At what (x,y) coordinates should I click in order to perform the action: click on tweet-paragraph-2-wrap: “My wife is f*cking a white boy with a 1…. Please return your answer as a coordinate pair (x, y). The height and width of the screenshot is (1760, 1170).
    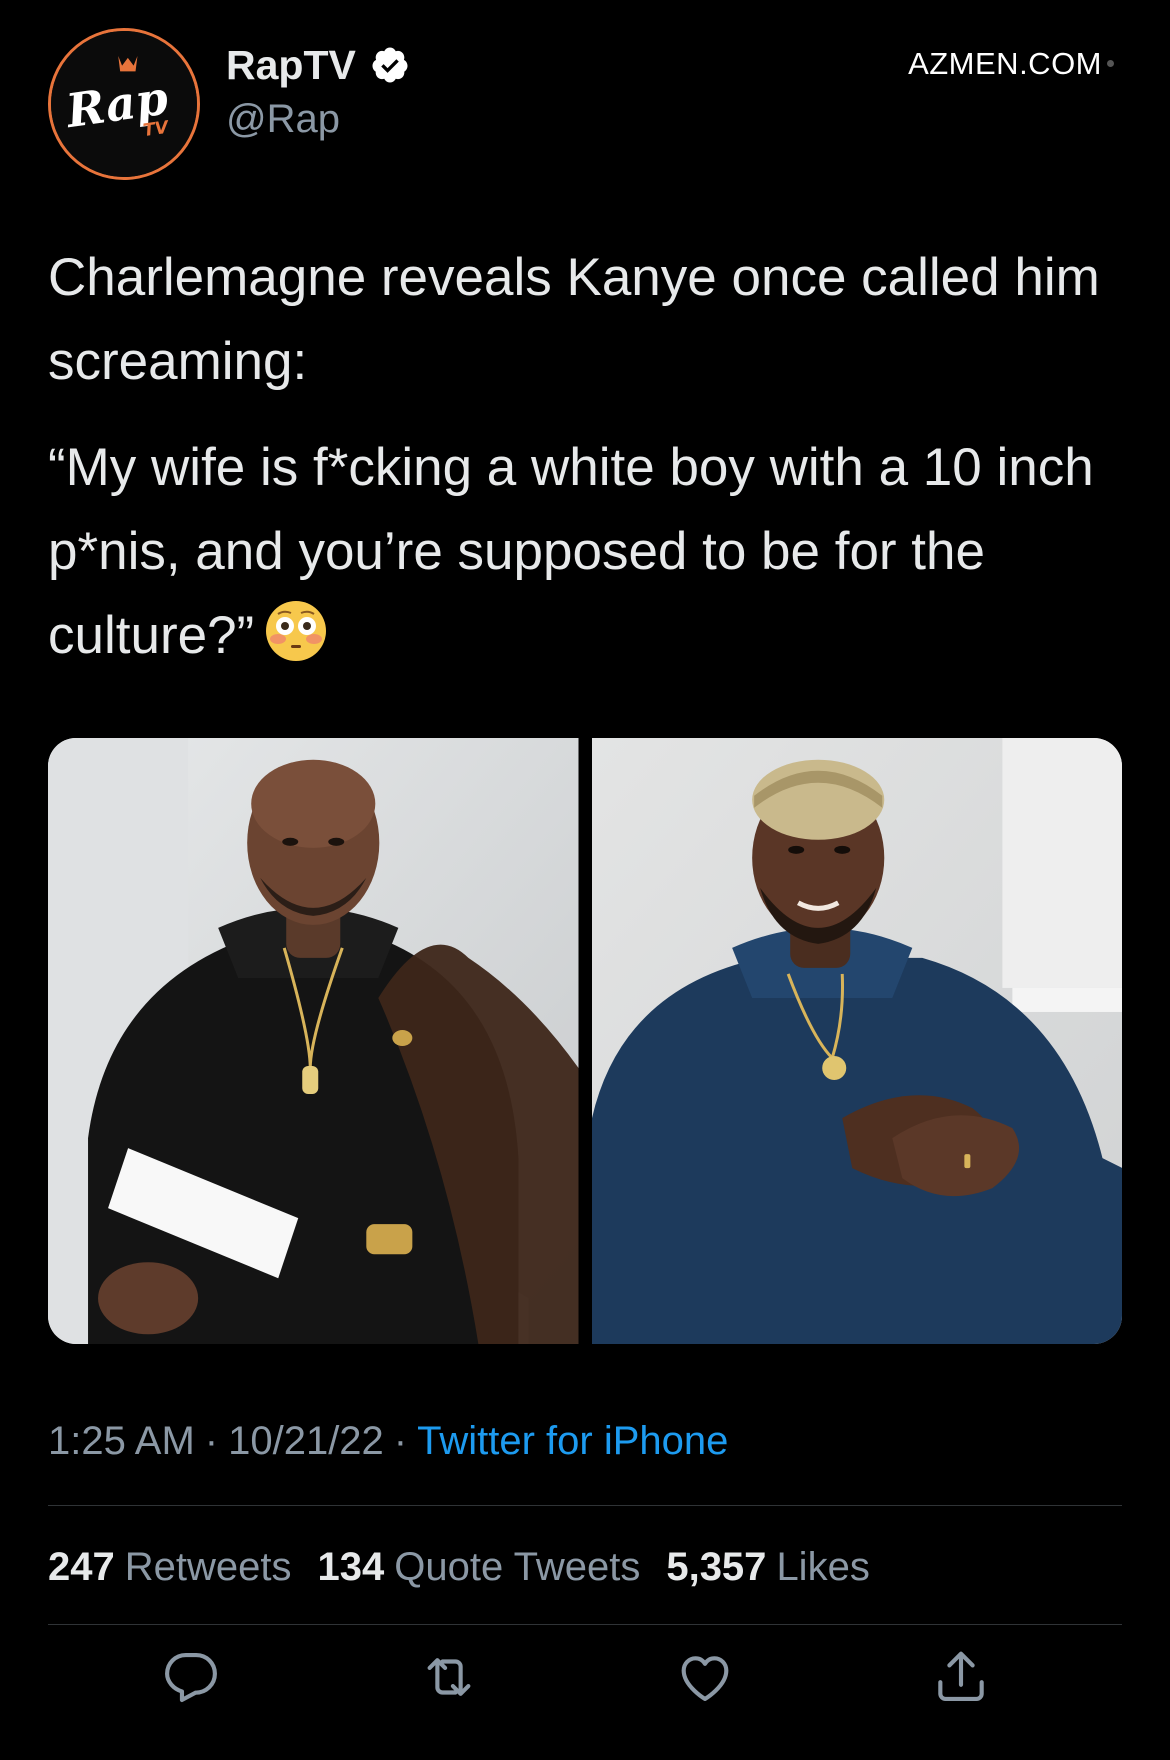
    Looking at the image, I should click on (588, 552).